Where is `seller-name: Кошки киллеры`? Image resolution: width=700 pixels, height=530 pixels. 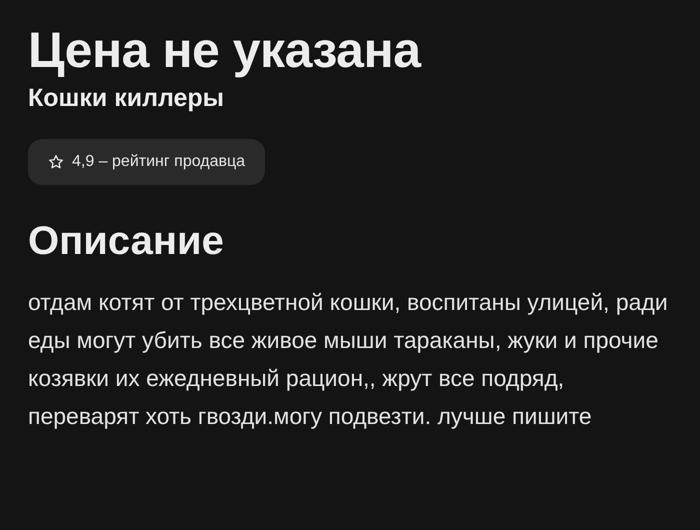 seller-name: Кошки киллеры is located at coordinates (126, 98).